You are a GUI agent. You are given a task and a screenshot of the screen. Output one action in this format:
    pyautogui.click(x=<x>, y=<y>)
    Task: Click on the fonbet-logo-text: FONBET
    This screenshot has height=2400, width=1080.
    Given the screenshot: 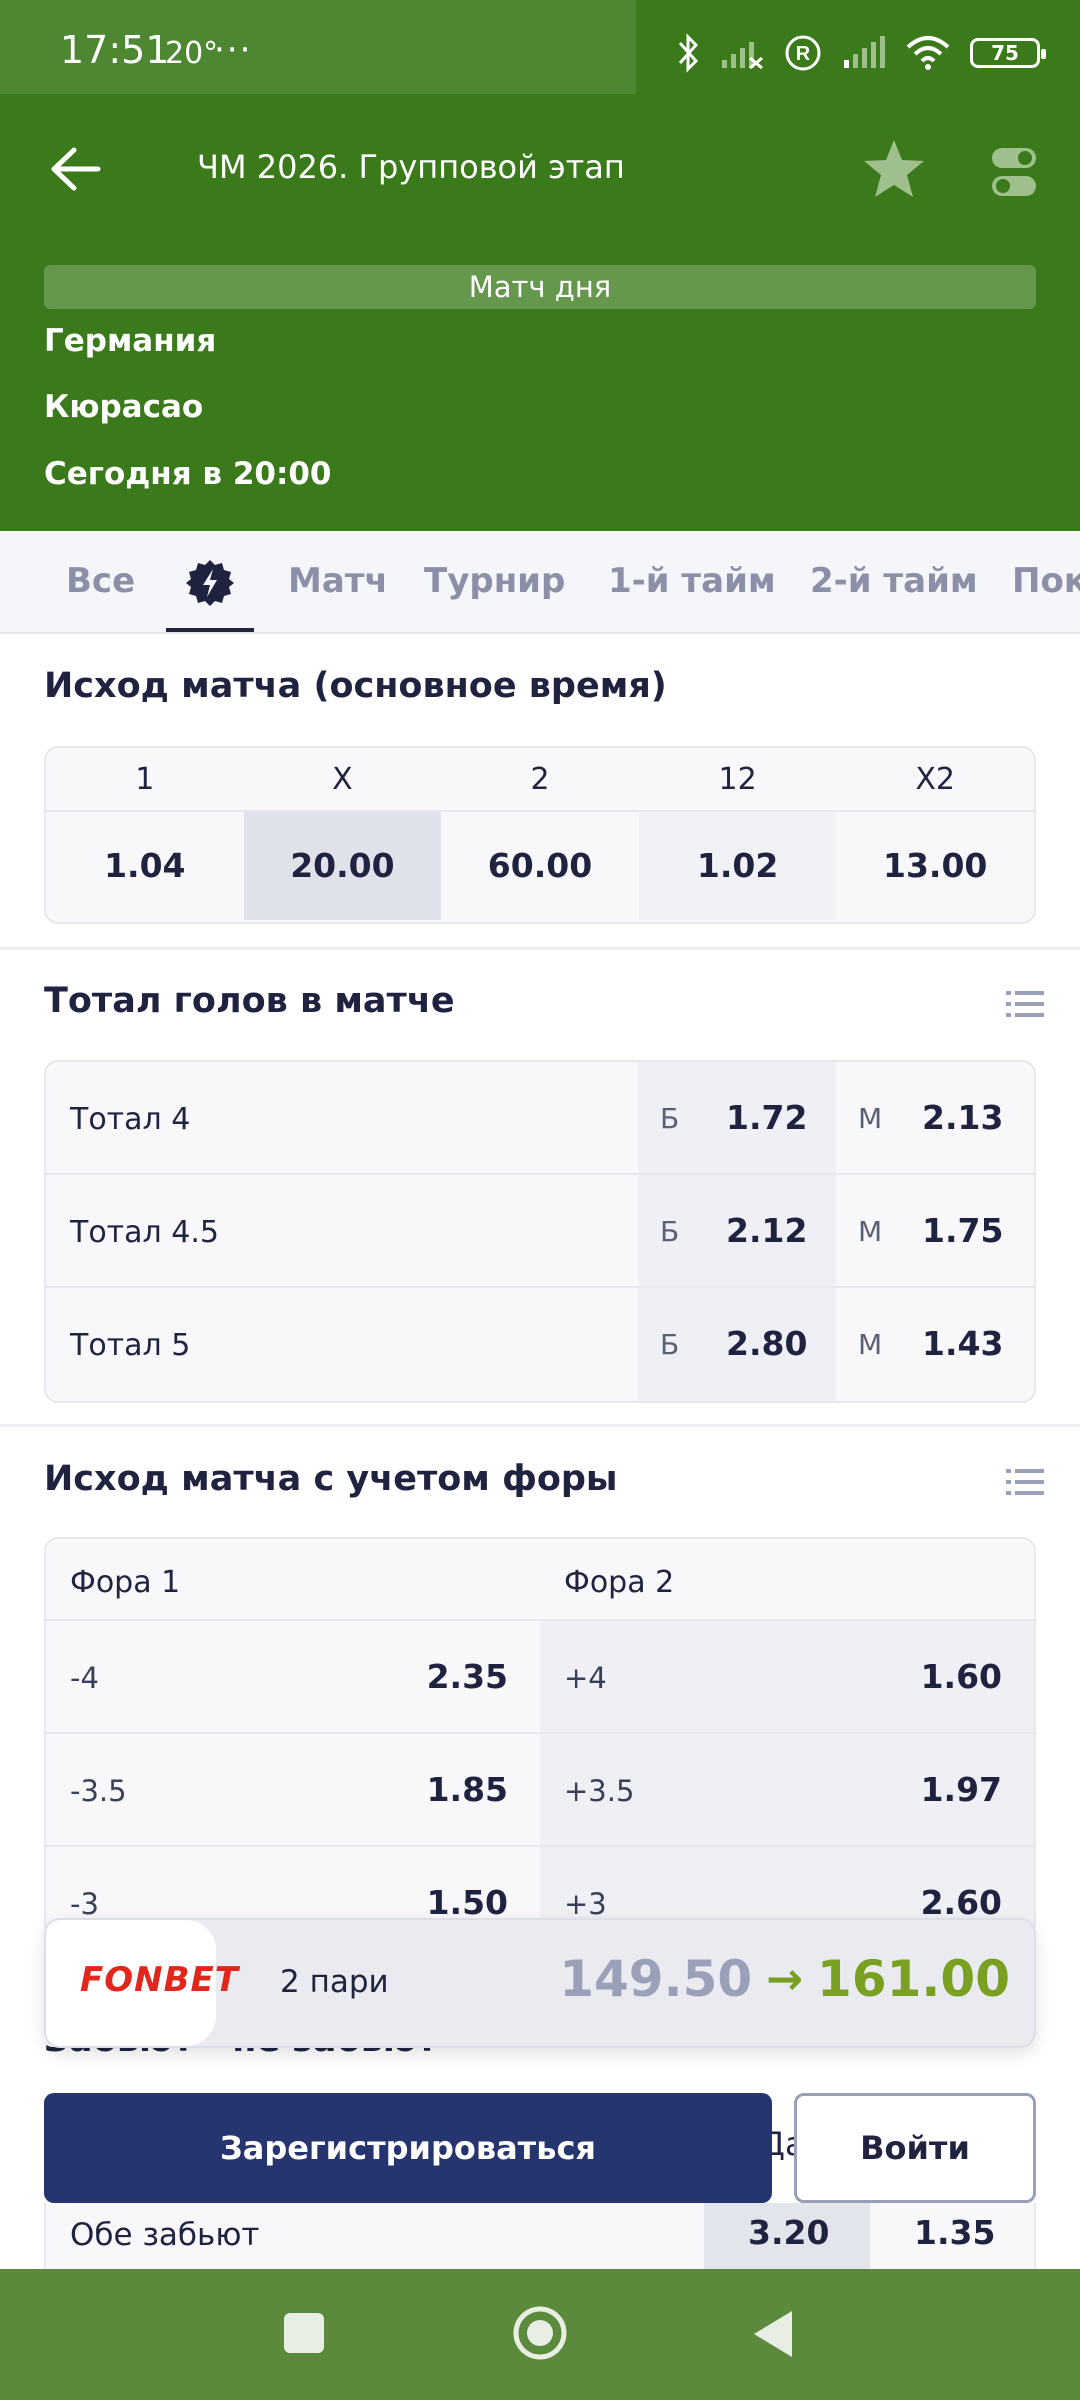 What is the action you would take?
    pyautogui.click(x=159, y=1980)
    